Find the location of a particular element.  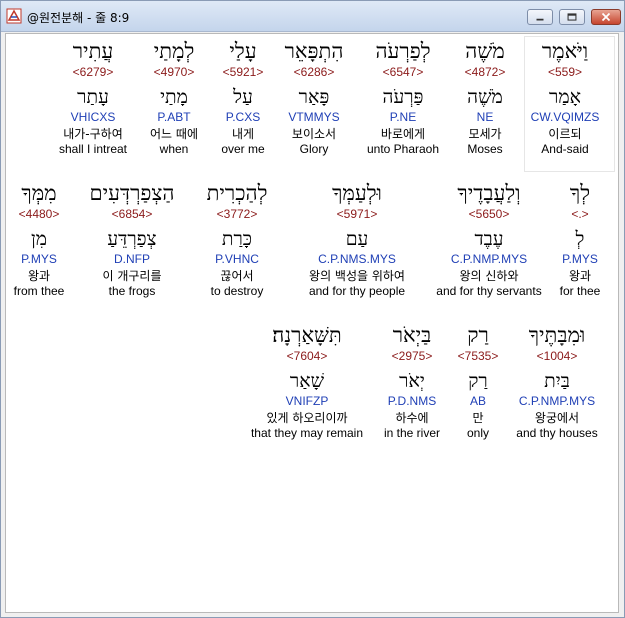

english-gloss: that they may remain is located at coordinates (307, 433).